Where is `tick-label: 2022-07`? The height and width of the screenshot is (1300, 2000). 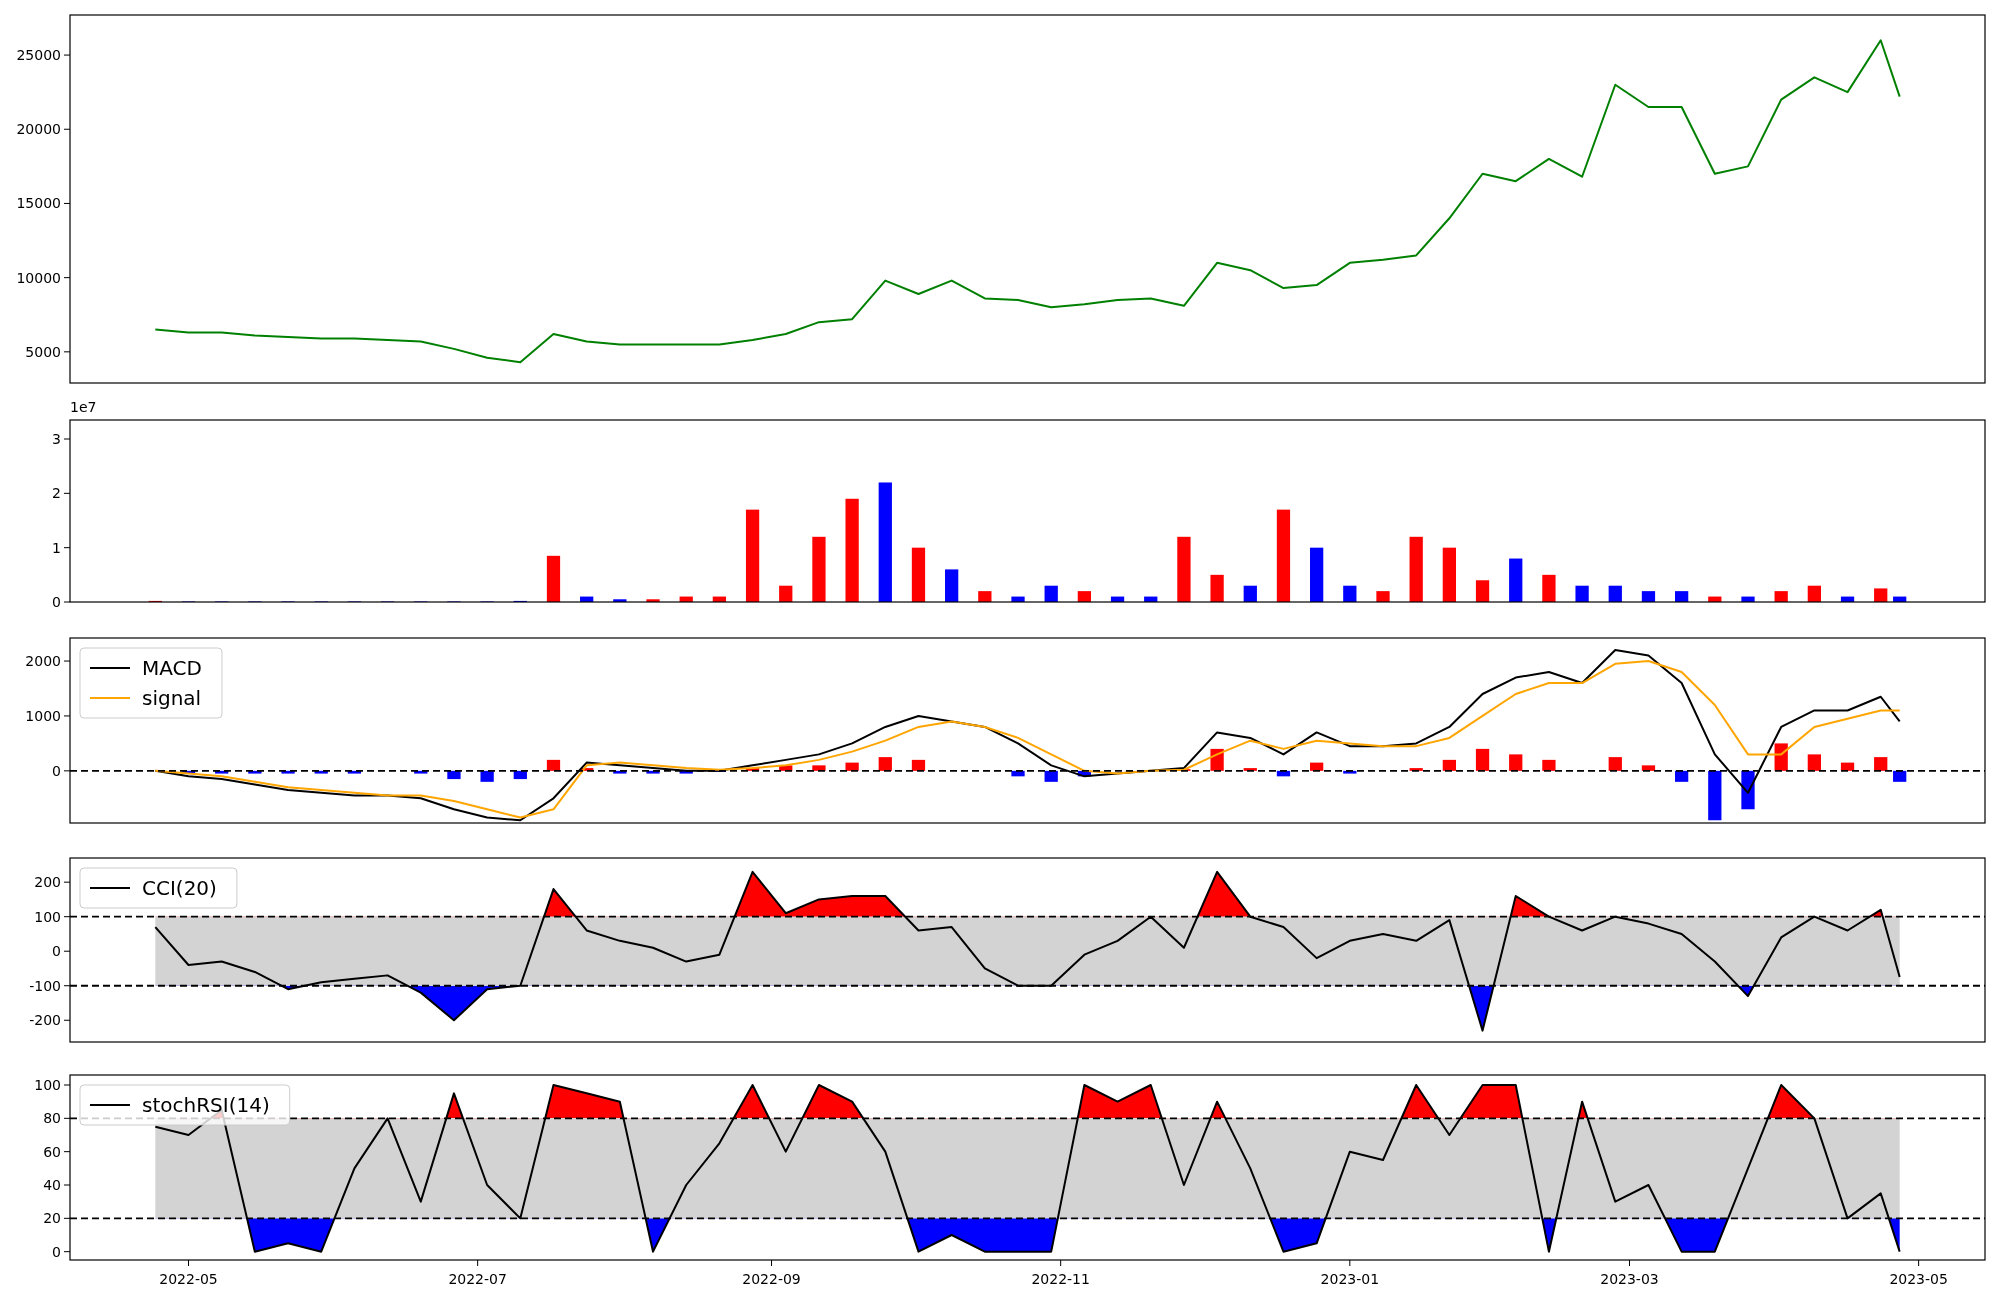 tick-label: 2022-07 is located at coordinates (477, 1279).